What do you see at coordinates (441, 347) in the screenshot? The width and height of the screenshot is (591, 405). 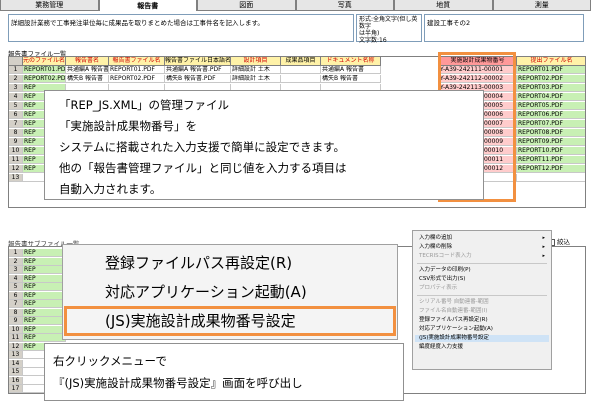 I see `context-menu-item: 編度経度入力支援` at bounding box center [441, 347].